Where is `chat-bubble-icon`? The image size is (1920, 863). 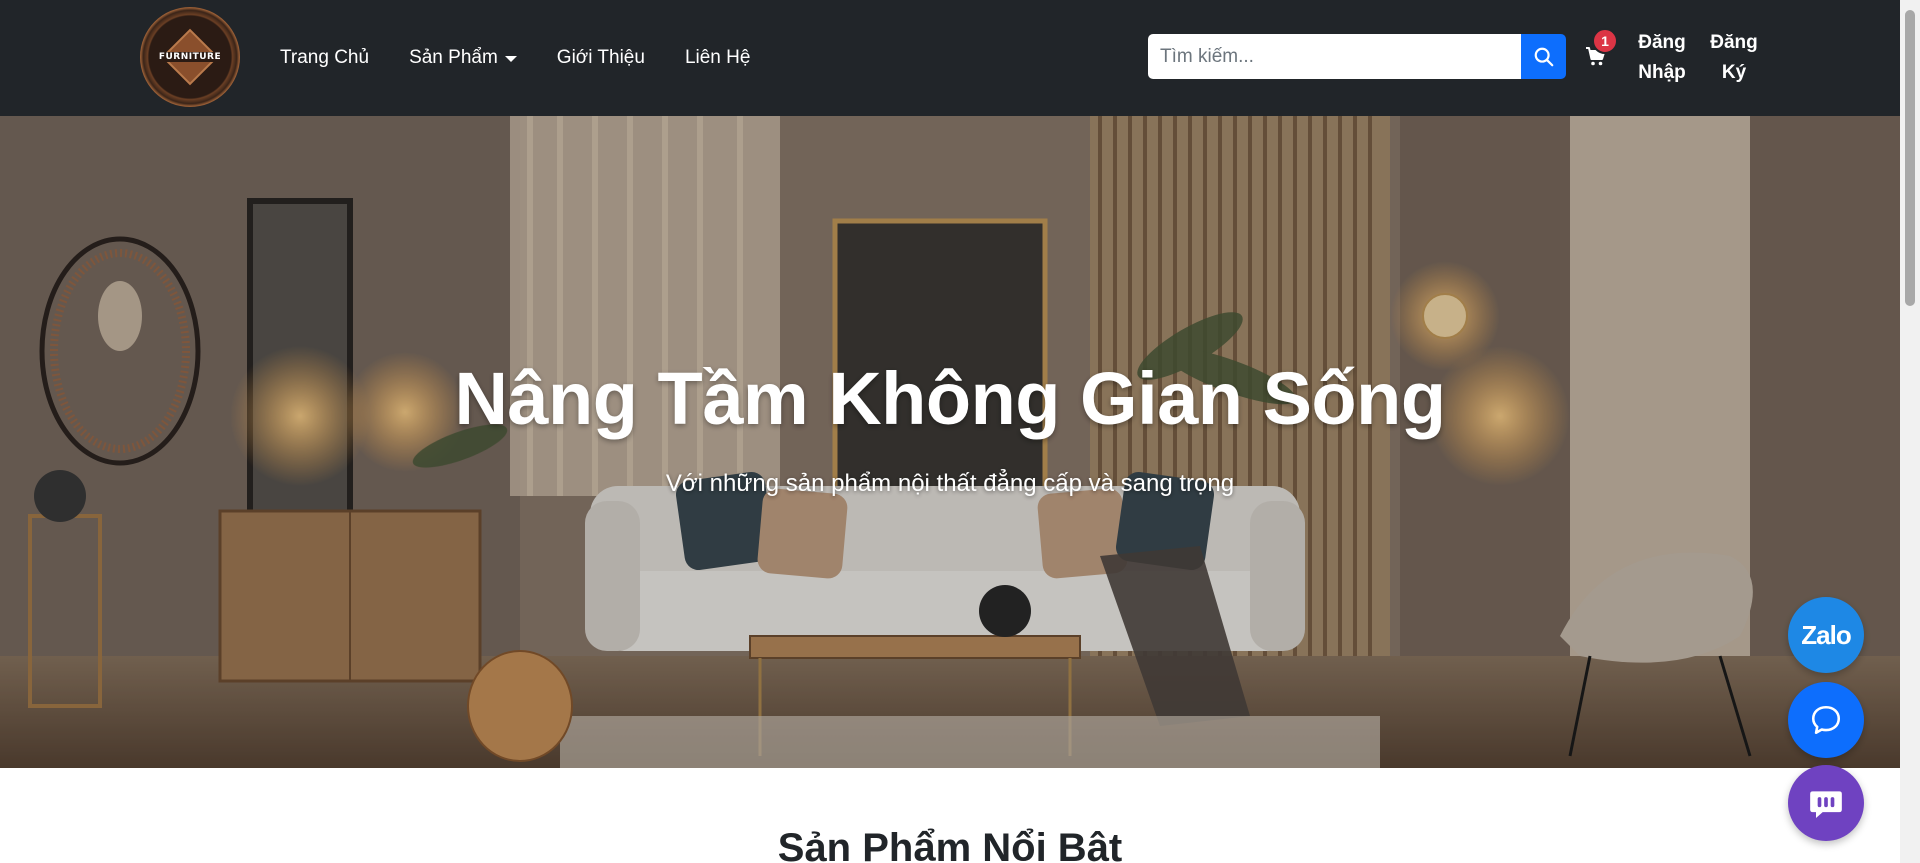
chat-bubble-icon is located at coordinates (1826, 720).